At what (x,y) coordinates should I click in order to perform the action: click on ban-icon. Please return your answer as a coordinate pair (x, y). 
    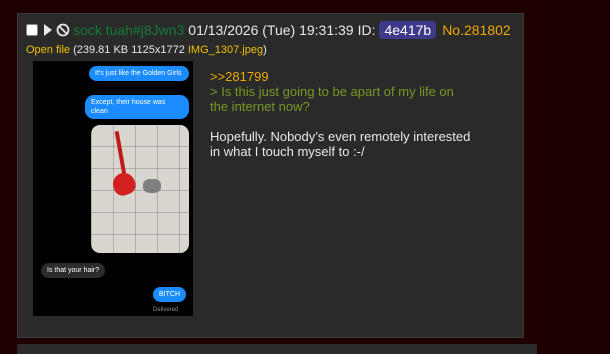
    Looking at the image, I should click on (63, 30).